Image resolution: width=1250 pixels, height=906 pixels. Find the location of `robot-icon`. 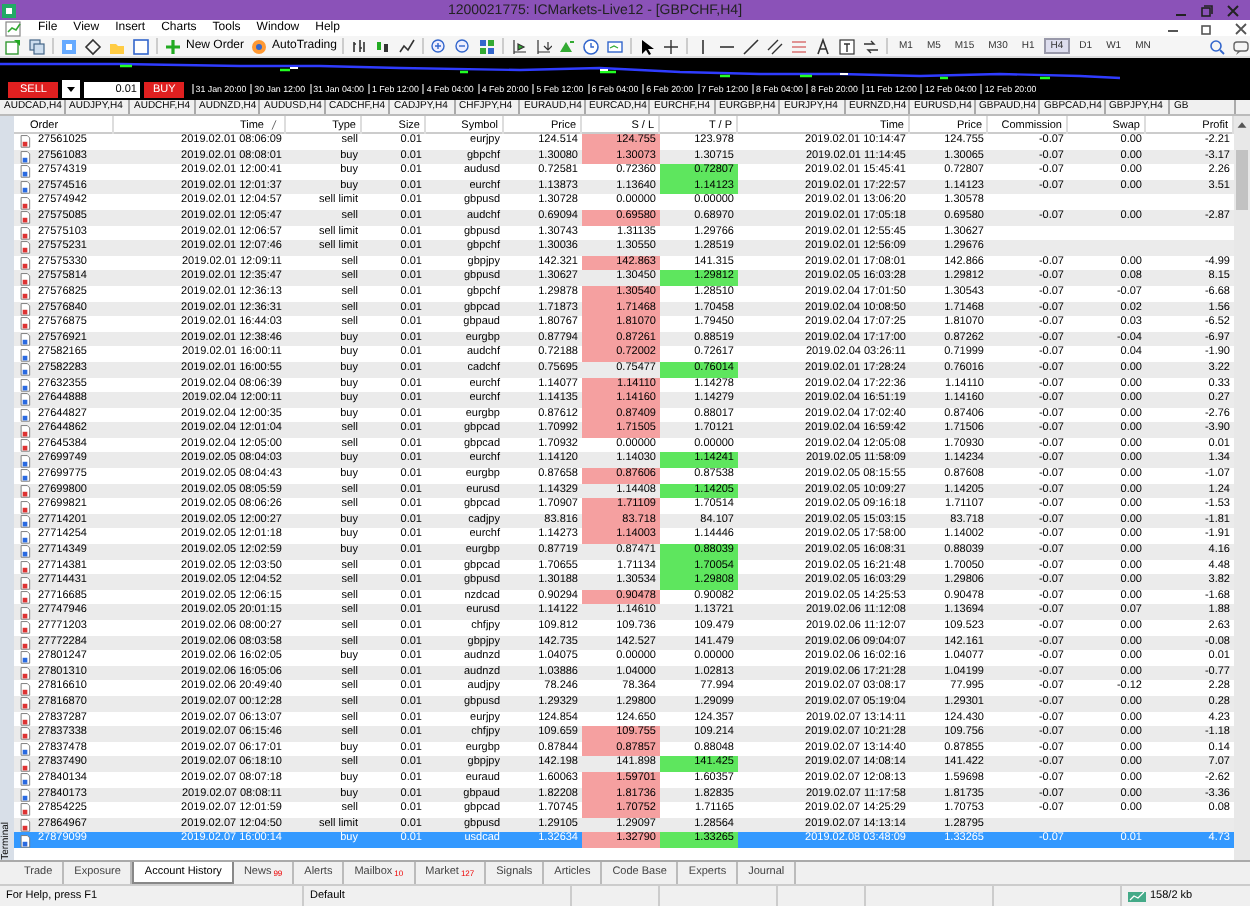

robot-icon is located at coordinates (259, 46).